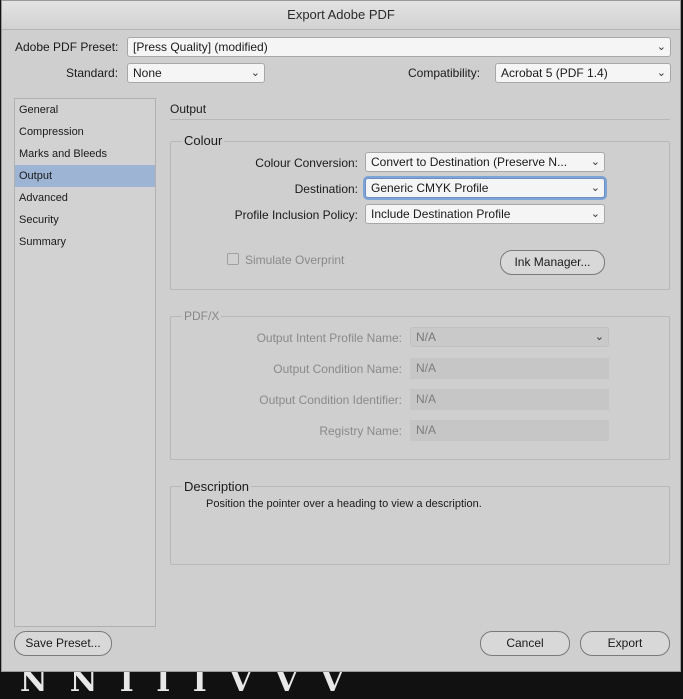 The image size is (683, 699). I want to click on sidebar-item-general: General, so click(85, 110).